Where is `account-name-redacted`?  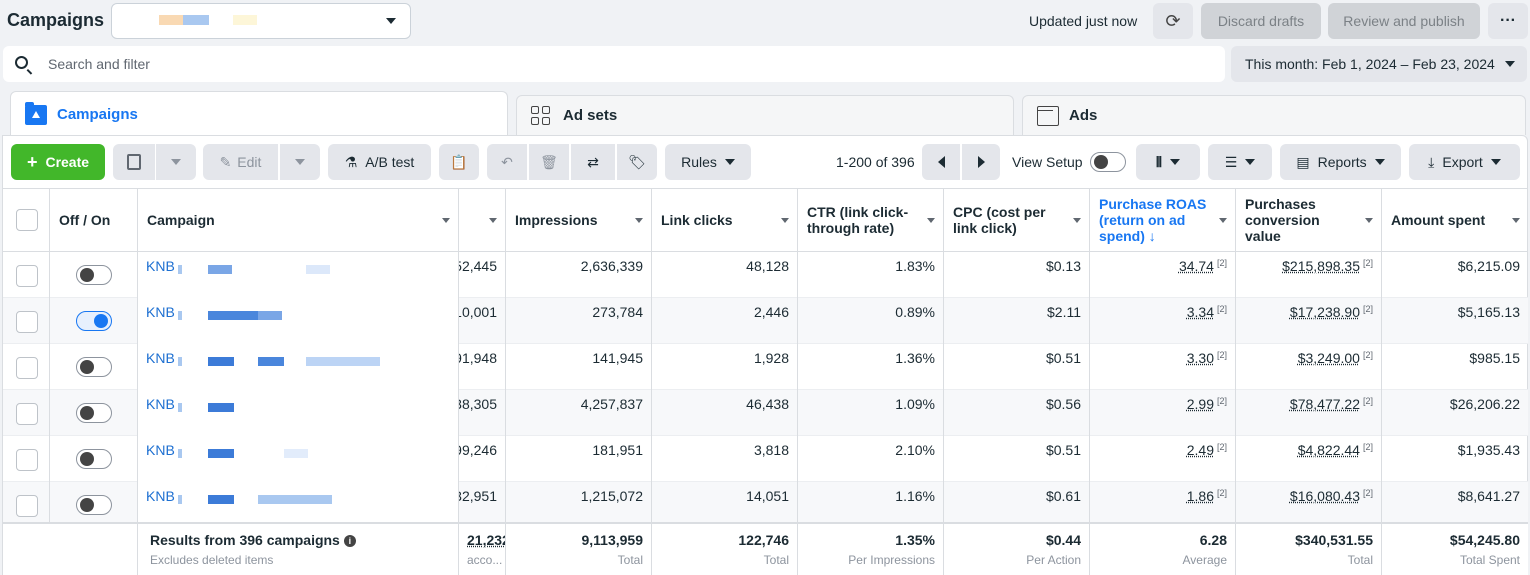
account-name-redacted is located at coordinates (196, 20).